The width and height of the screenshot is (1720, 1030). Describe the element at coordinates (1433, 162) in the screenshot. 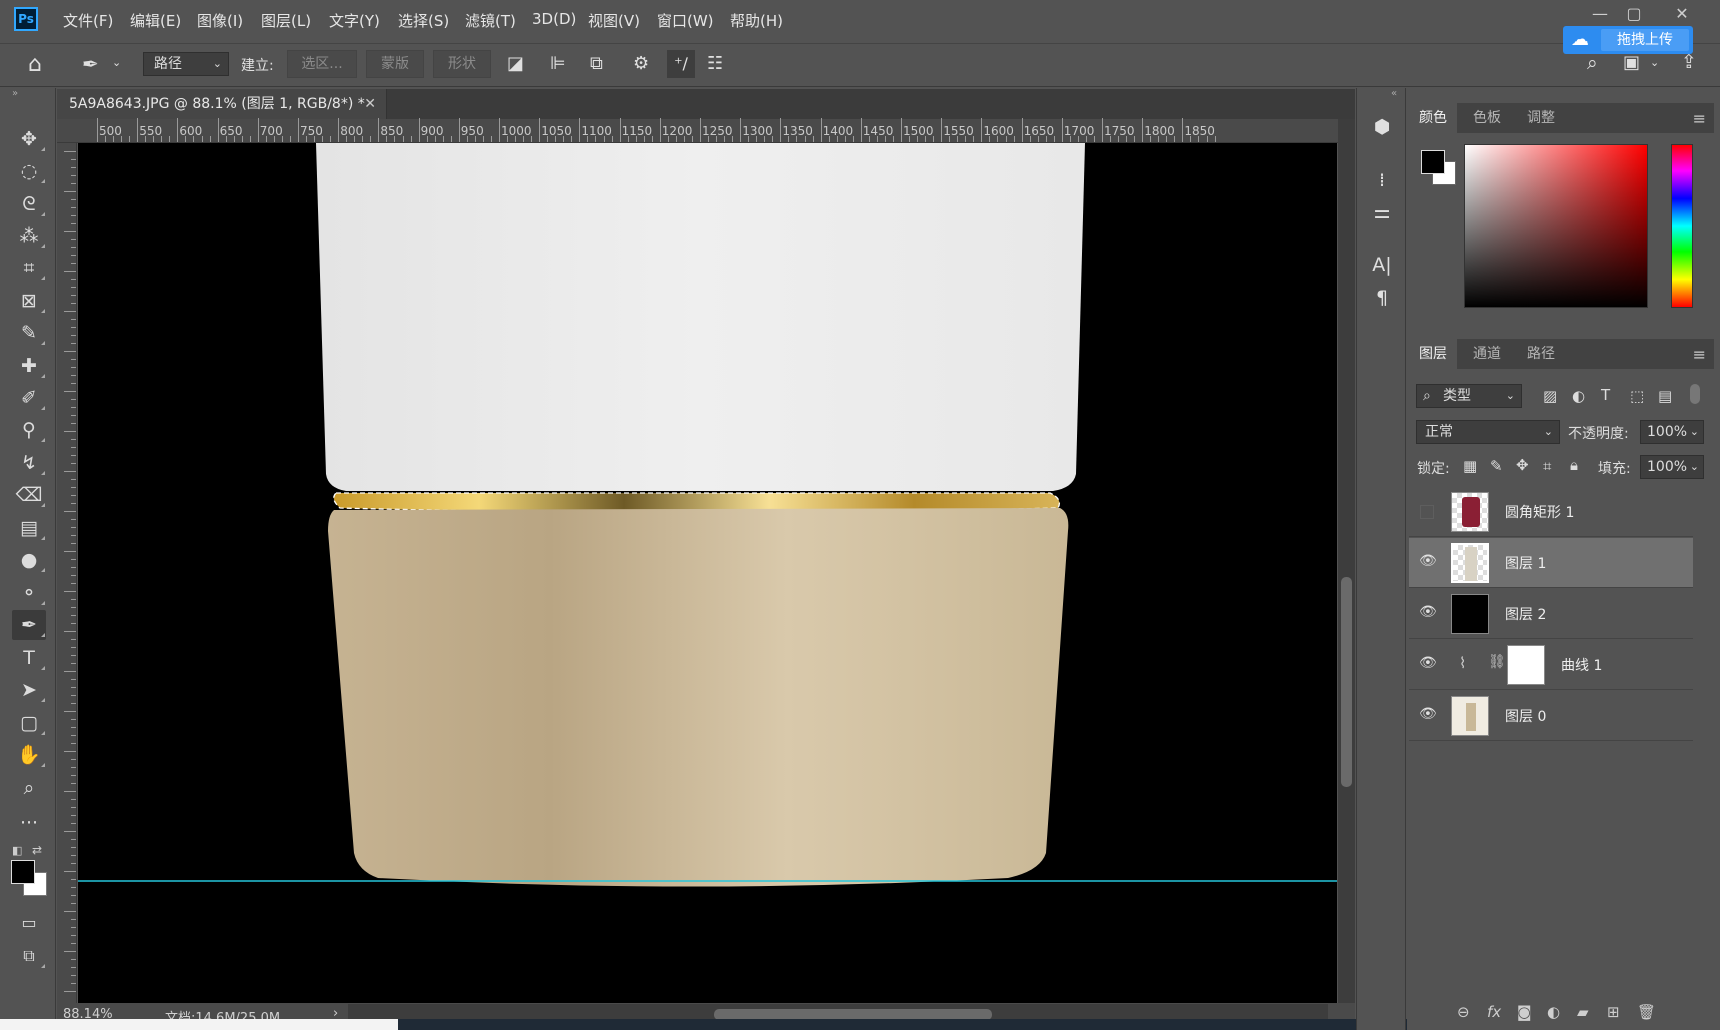

I see `color-panel-foreground-swatch` at that location.